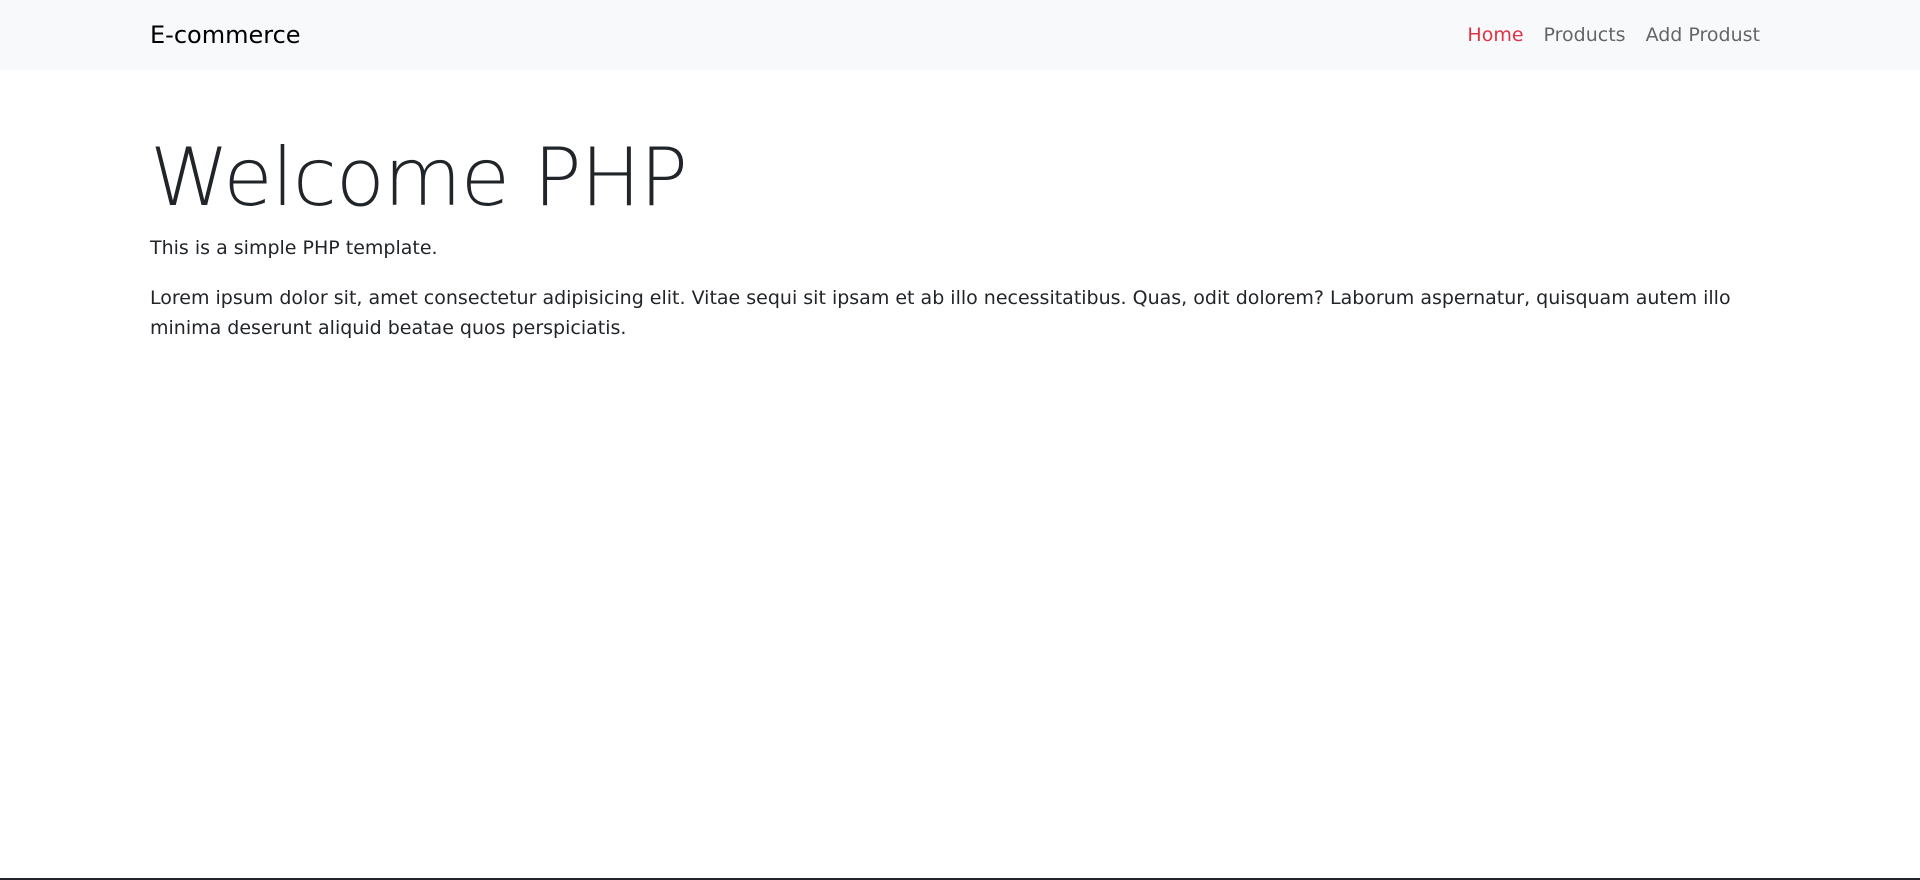  What do you see at coordinates (225, 35) in the screenshot?
I see `brand-link: E-commerce` at bounding box center [225, 35].